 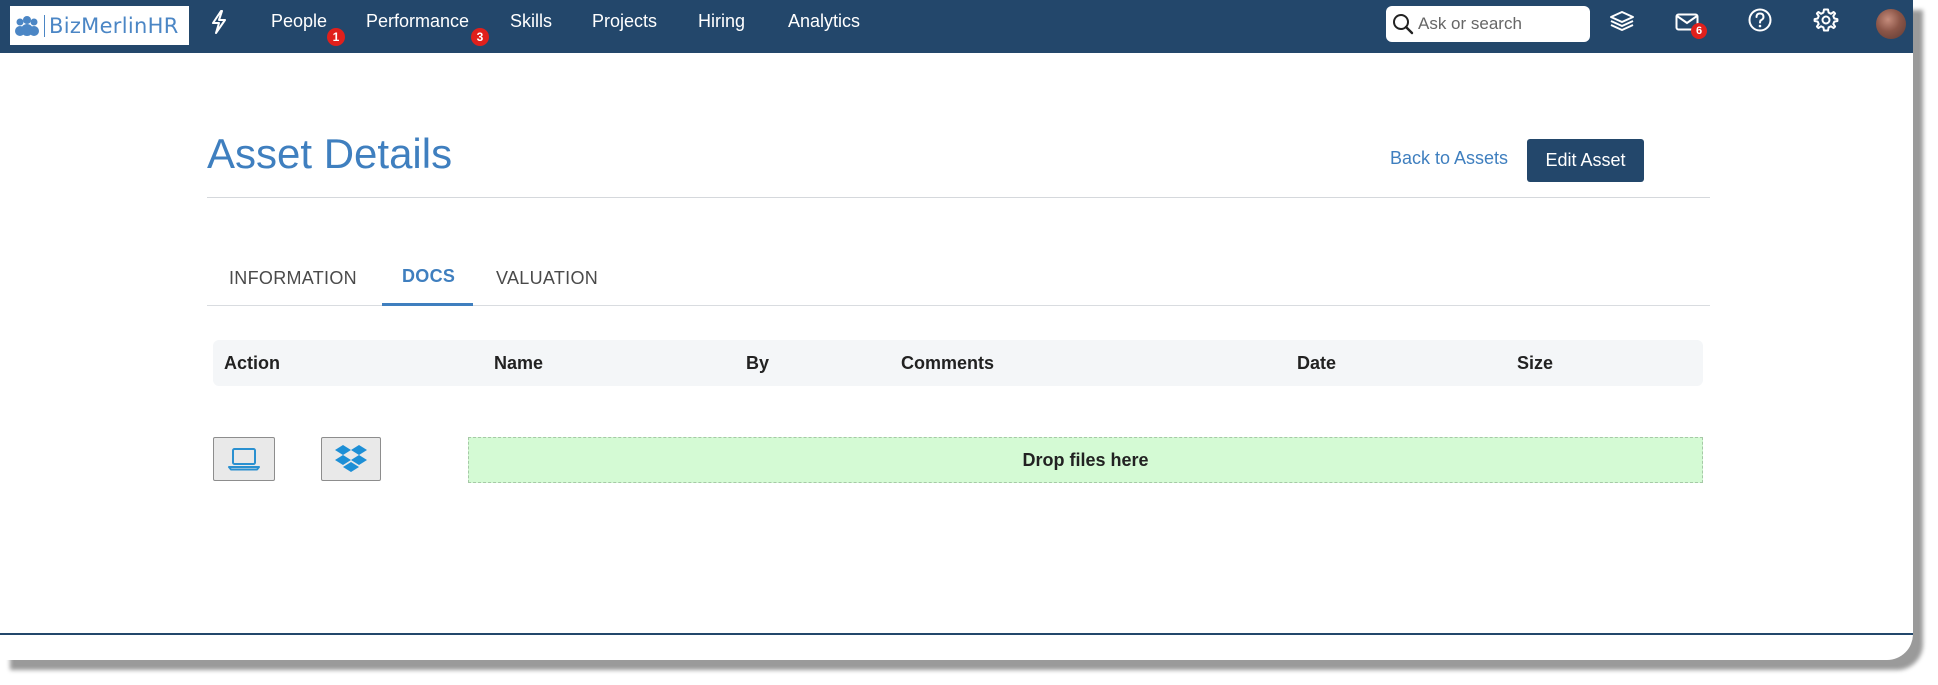 What do you see at coordinates (293, 278) in the screenshot?
I see `tab-information: INFORMATION` at bounding box center [293, 278].